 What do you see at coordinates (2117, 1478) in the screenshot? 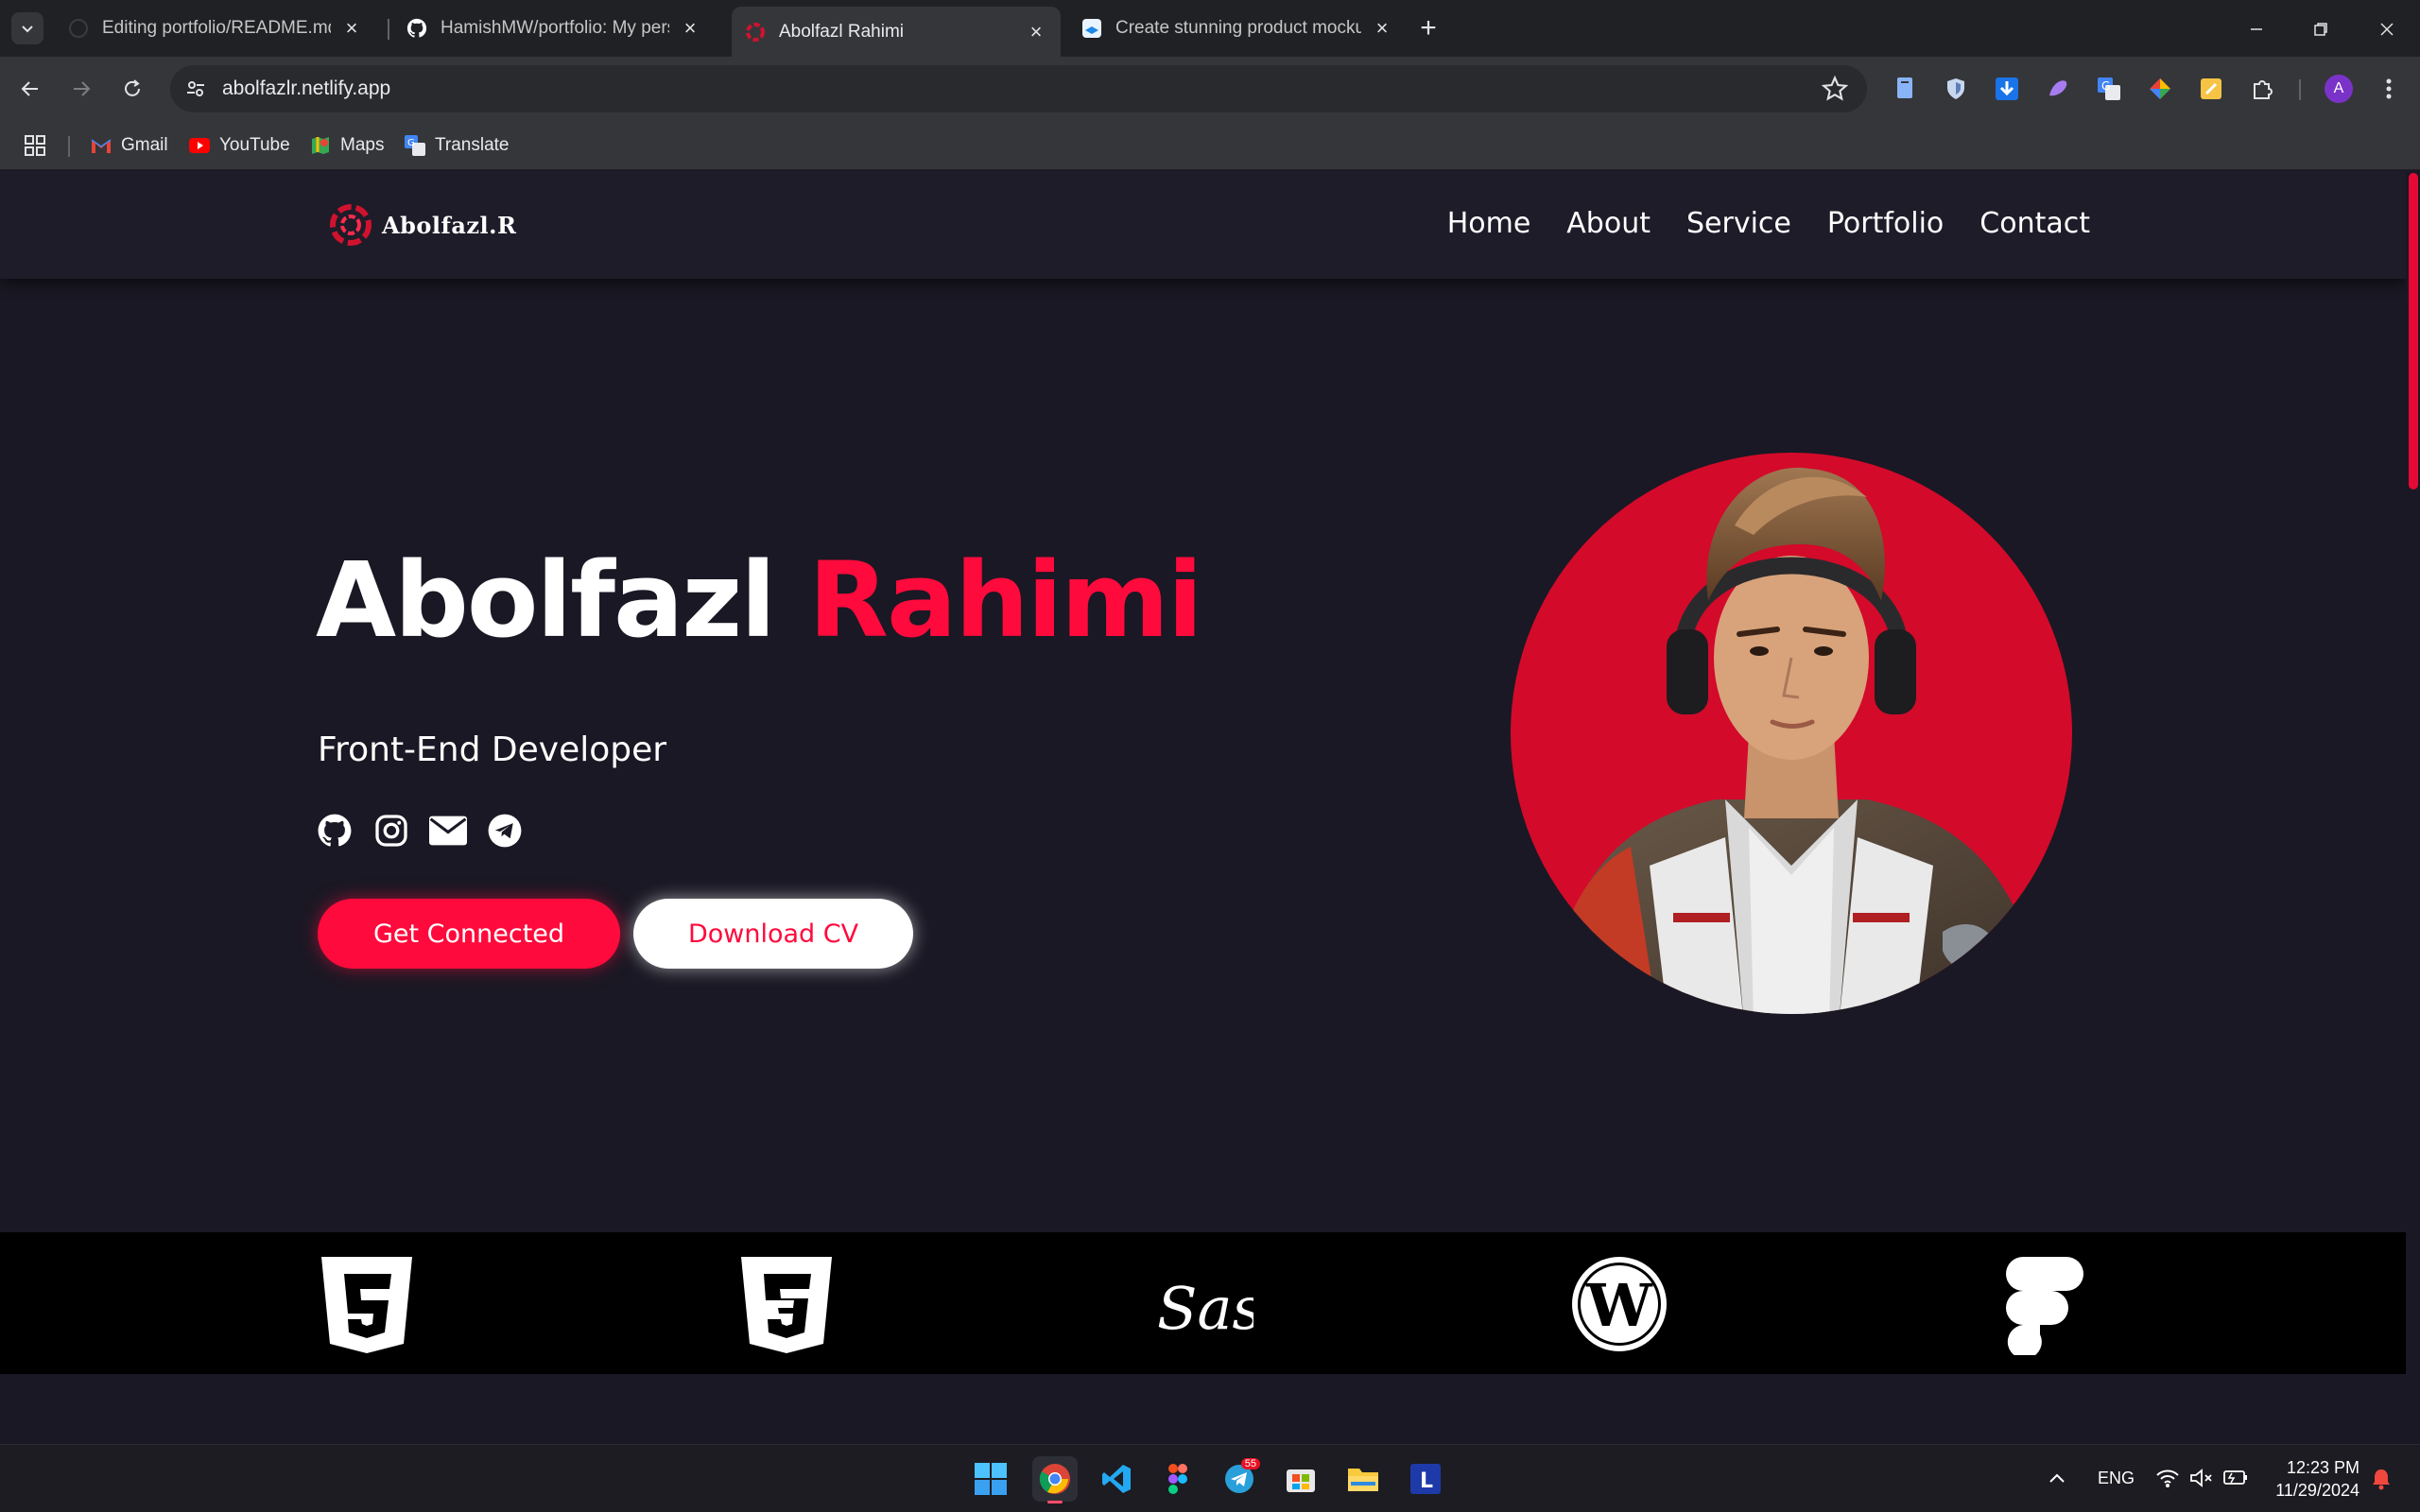
I see `language-indicator: ENG` at bounding box center [2117, 1478].